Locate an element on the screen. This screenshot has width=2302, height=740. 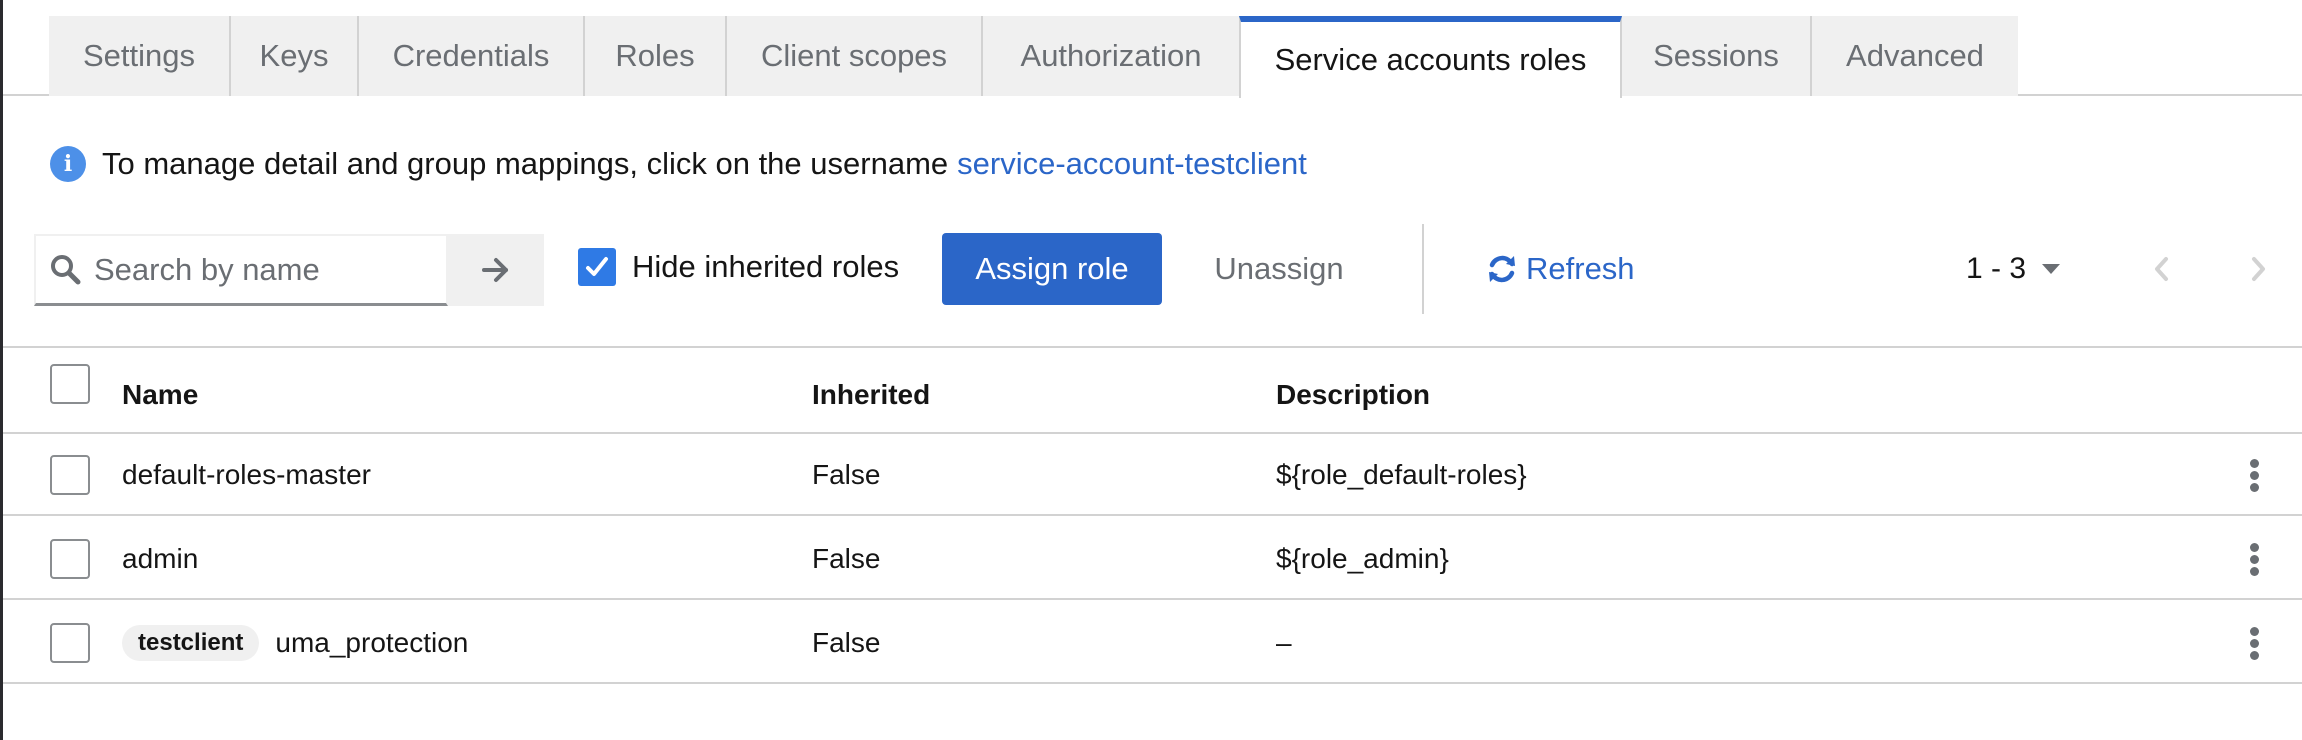
search-submit-button is located at coordinates (496, 270).